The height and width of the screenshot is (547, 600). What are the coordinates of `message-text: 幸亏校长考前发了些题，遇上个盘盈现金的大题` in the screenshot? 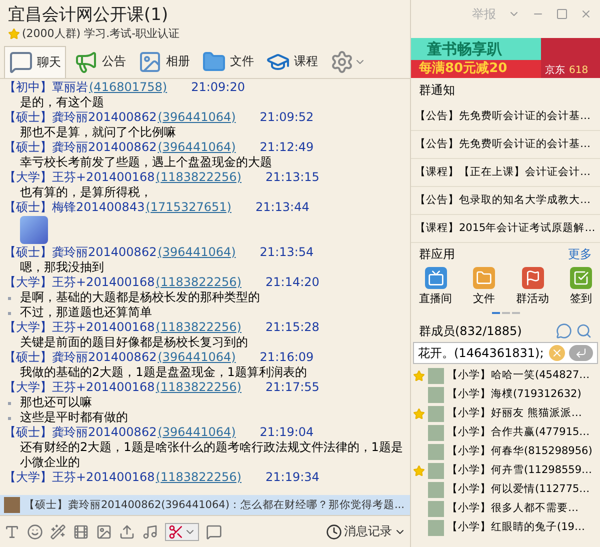 It's located at (146, 162).